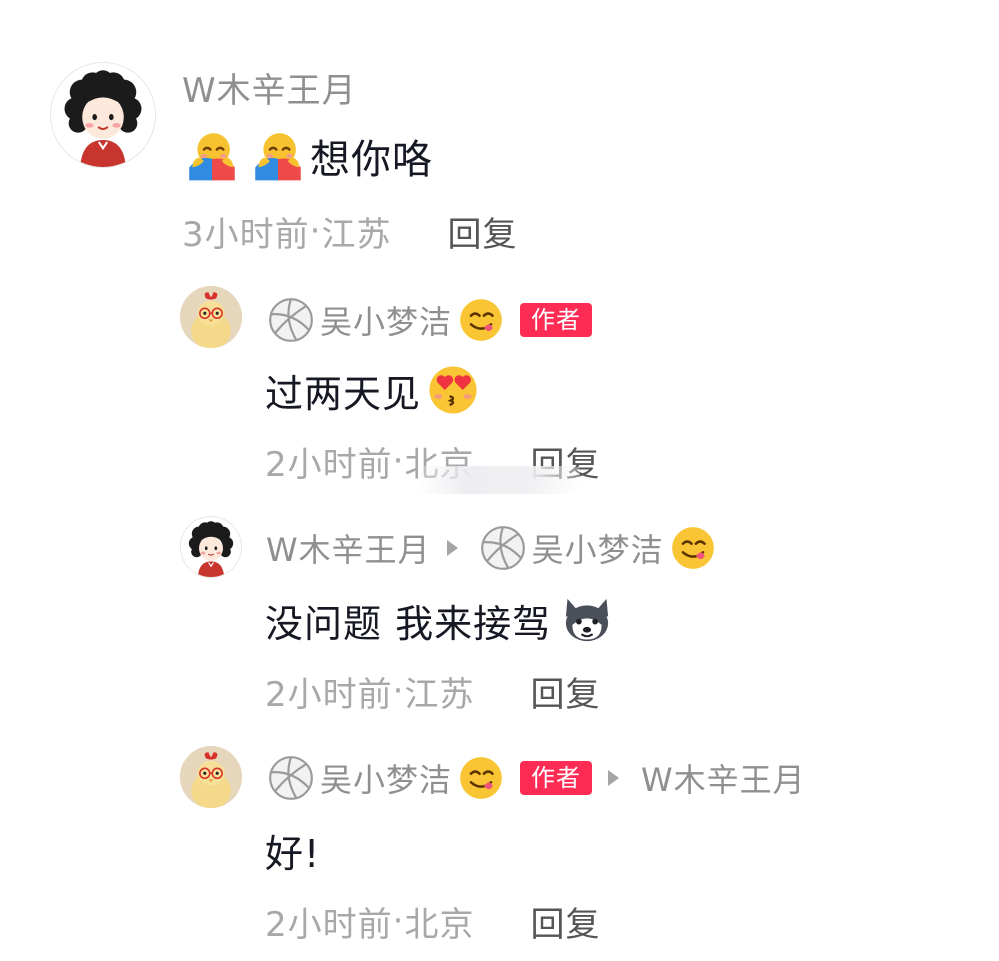 This screenshot has width=999, height=961. I want to click on reply-text: 过两天见, so click(343, 393).